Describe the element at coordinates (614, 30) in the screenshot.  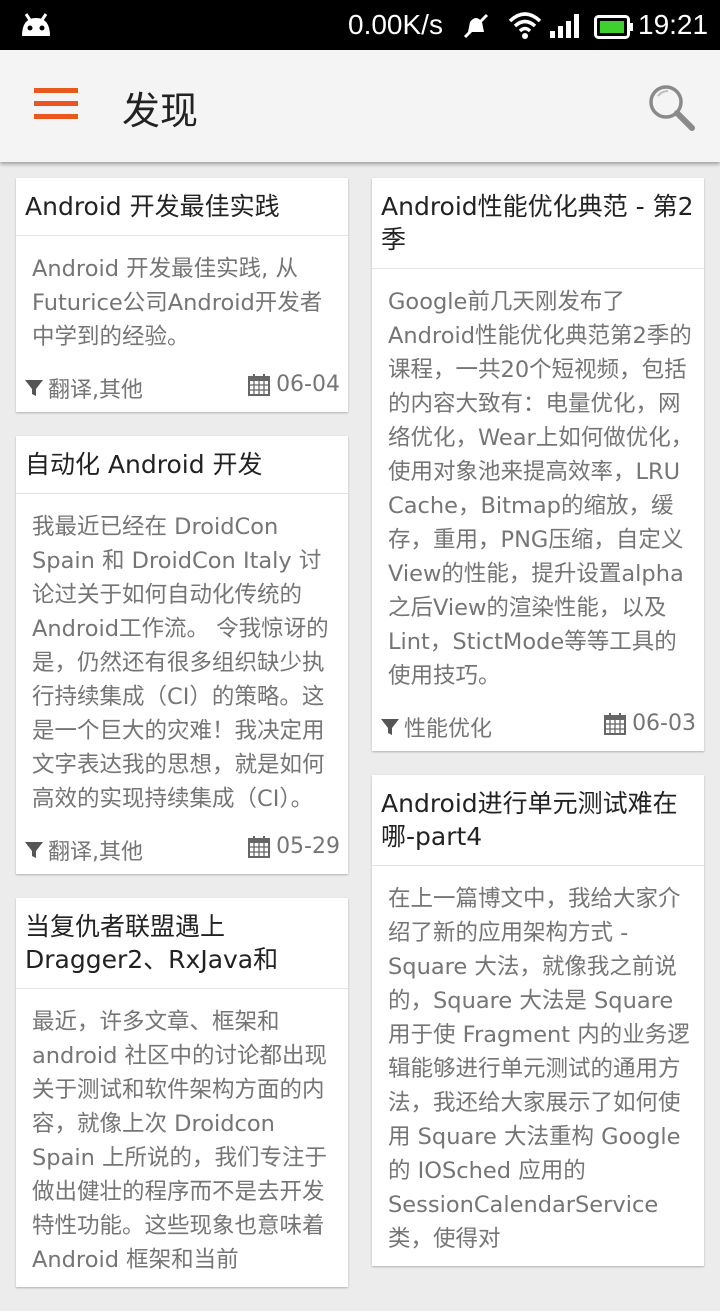
I see `battery-icon` at that location.